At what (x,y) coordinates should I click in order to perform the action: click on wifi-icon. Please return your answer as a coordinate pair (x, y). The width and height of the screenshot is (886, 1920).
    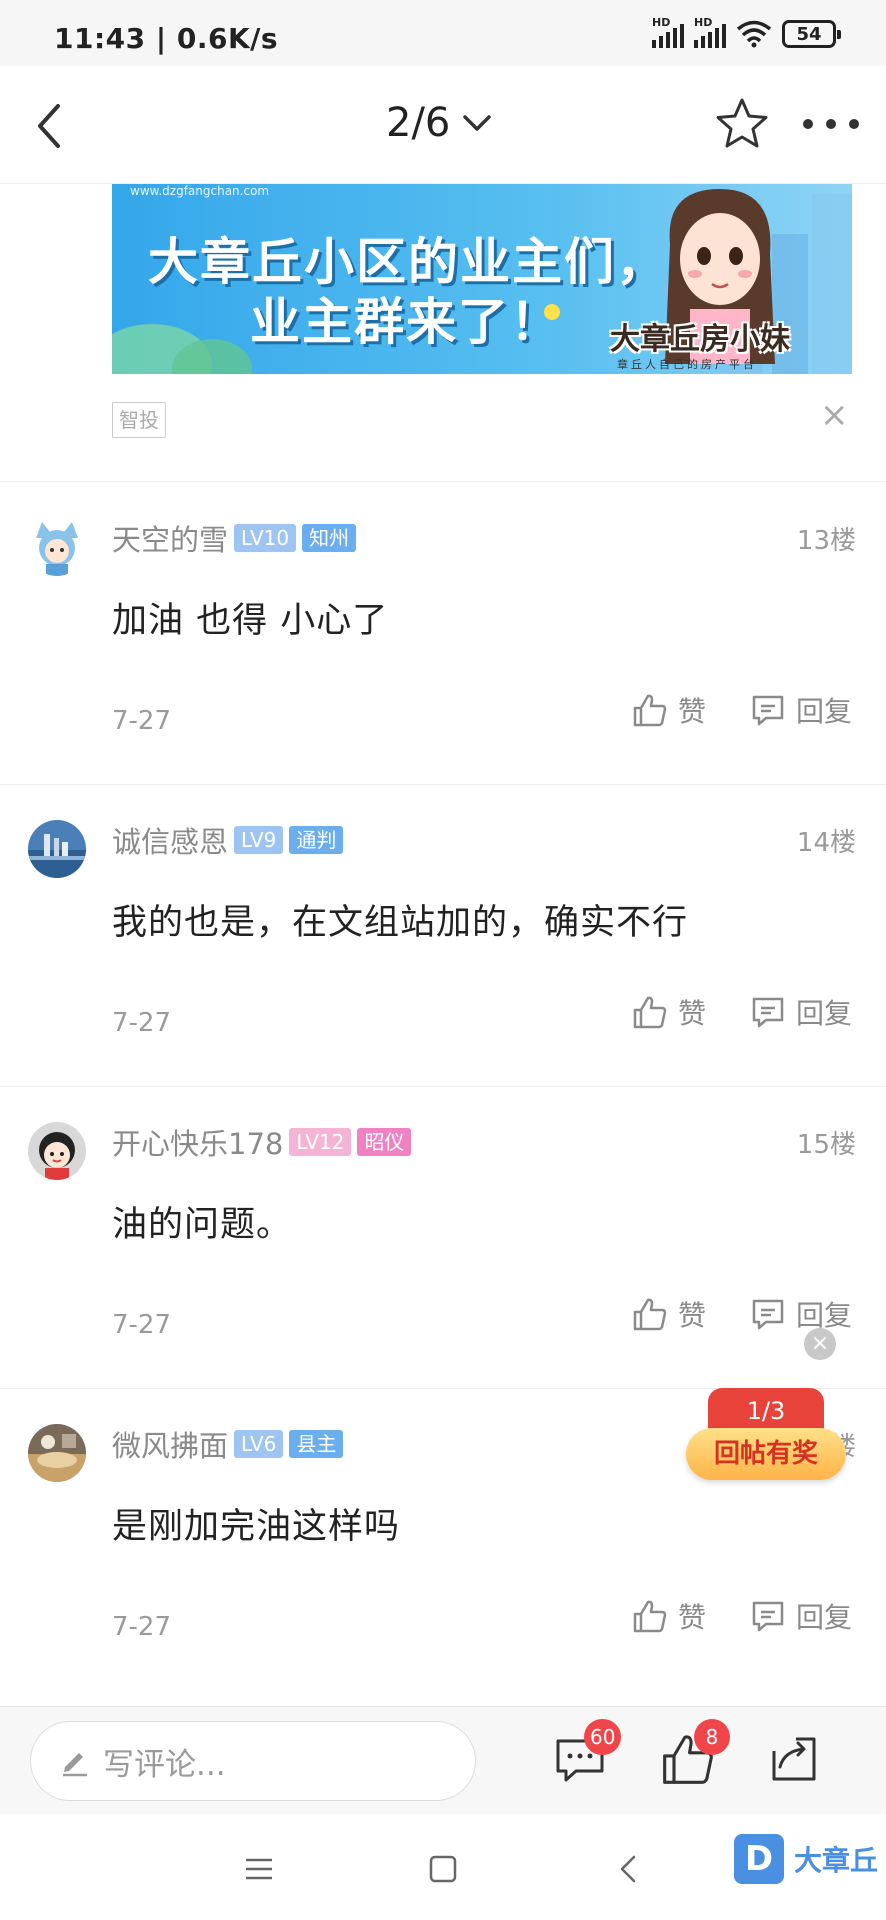
    Looking at the image, I should click on (754, 34).